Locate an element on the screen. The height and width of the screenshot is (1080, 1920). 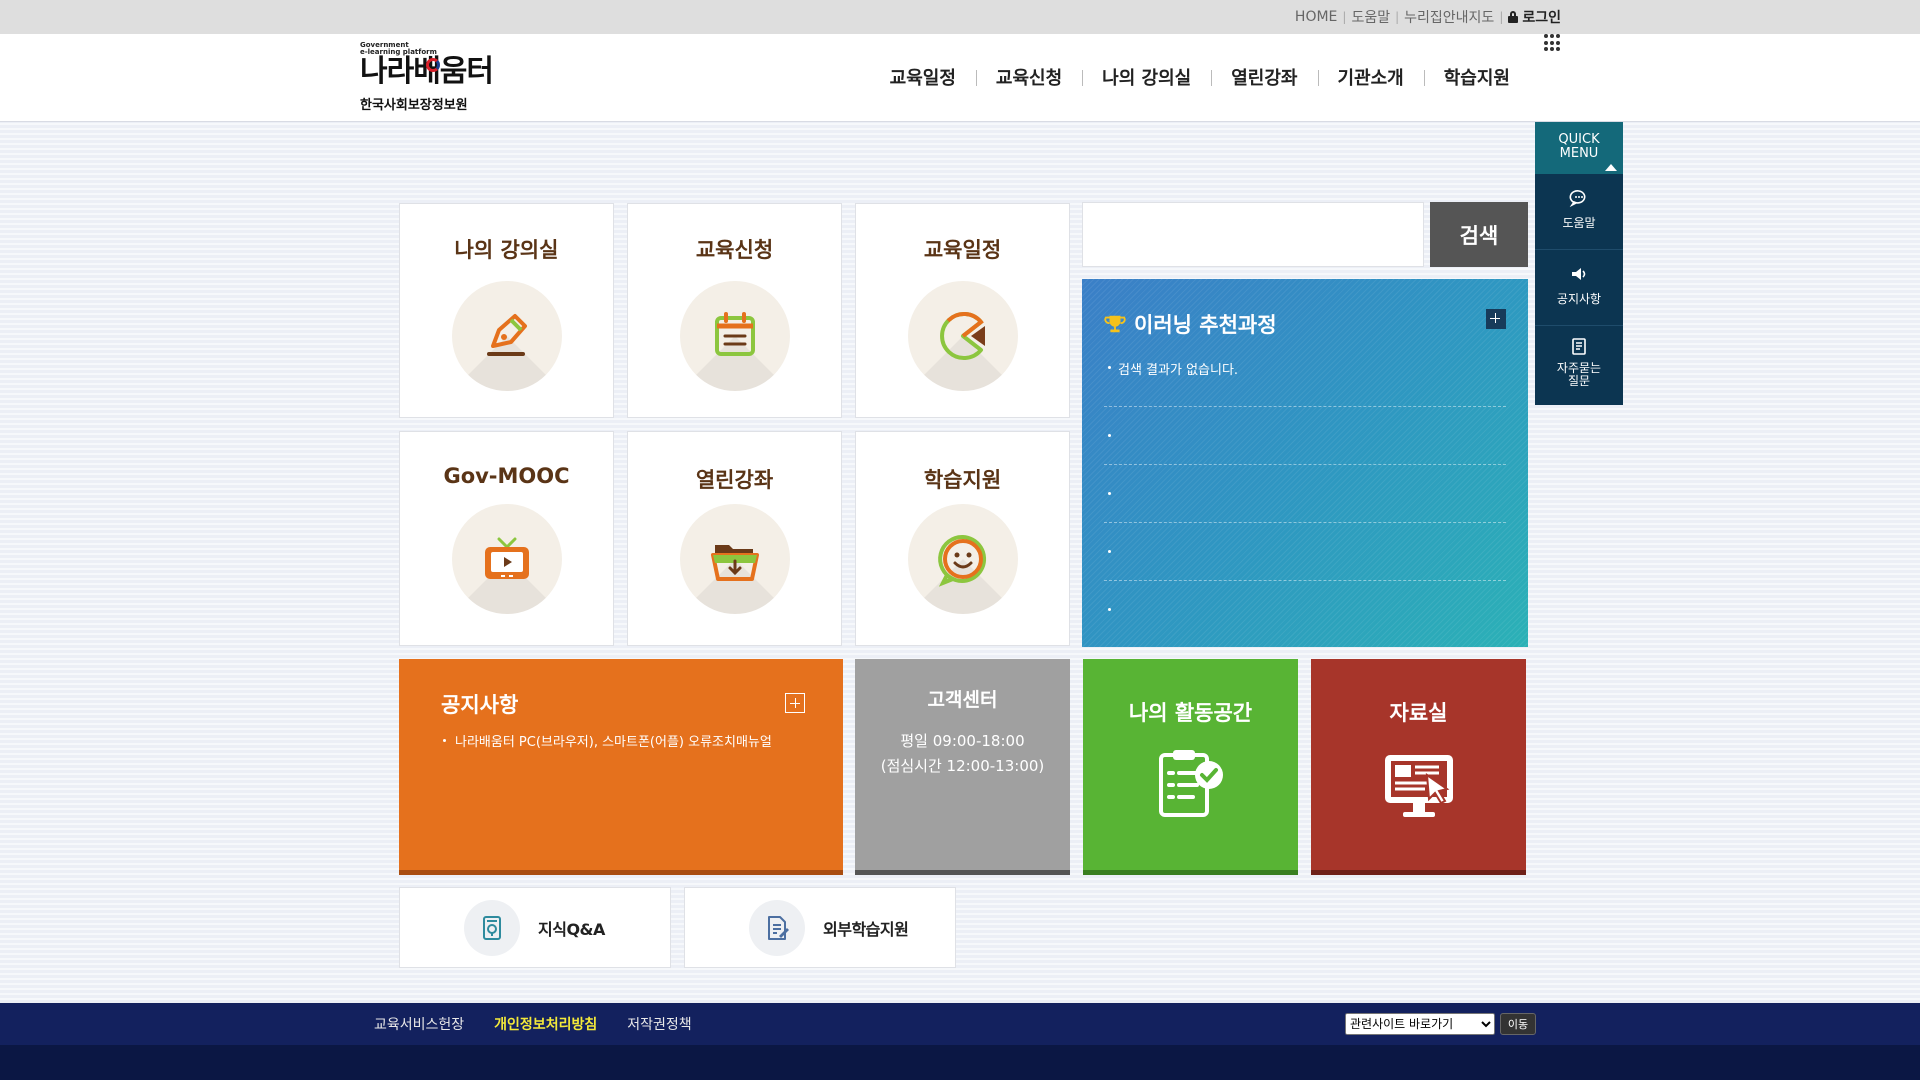
tile-title: 교육신청 is located at coordinates (734, 250).